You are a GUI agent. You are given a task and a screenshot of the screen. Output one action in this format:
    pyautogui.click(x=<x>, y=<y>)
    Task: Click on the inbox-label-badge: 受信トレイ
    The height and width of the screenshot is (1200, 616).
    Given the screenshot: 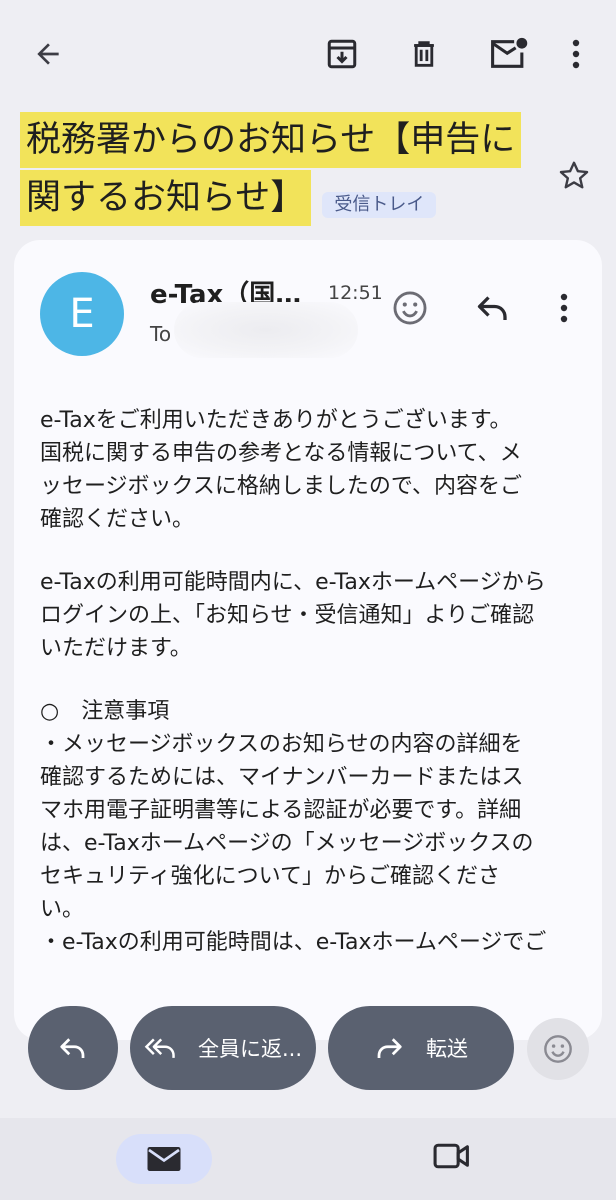 What is the action you would take?
    pyautogui.click(x=379, y=204)
    